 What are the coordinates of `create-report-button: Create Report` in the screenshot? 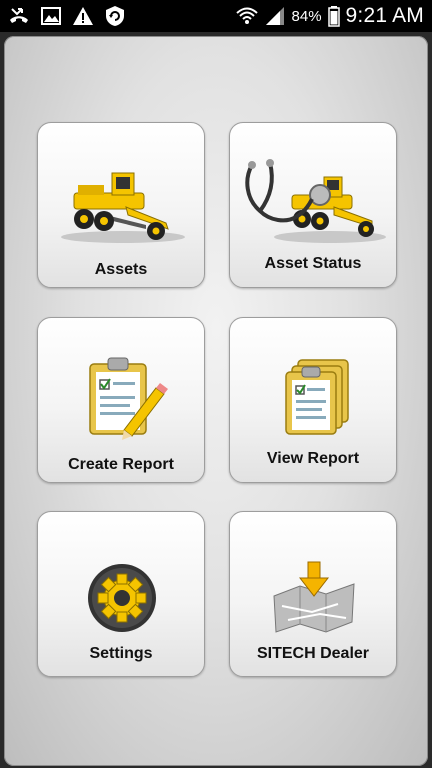 It's located at (121, 400).